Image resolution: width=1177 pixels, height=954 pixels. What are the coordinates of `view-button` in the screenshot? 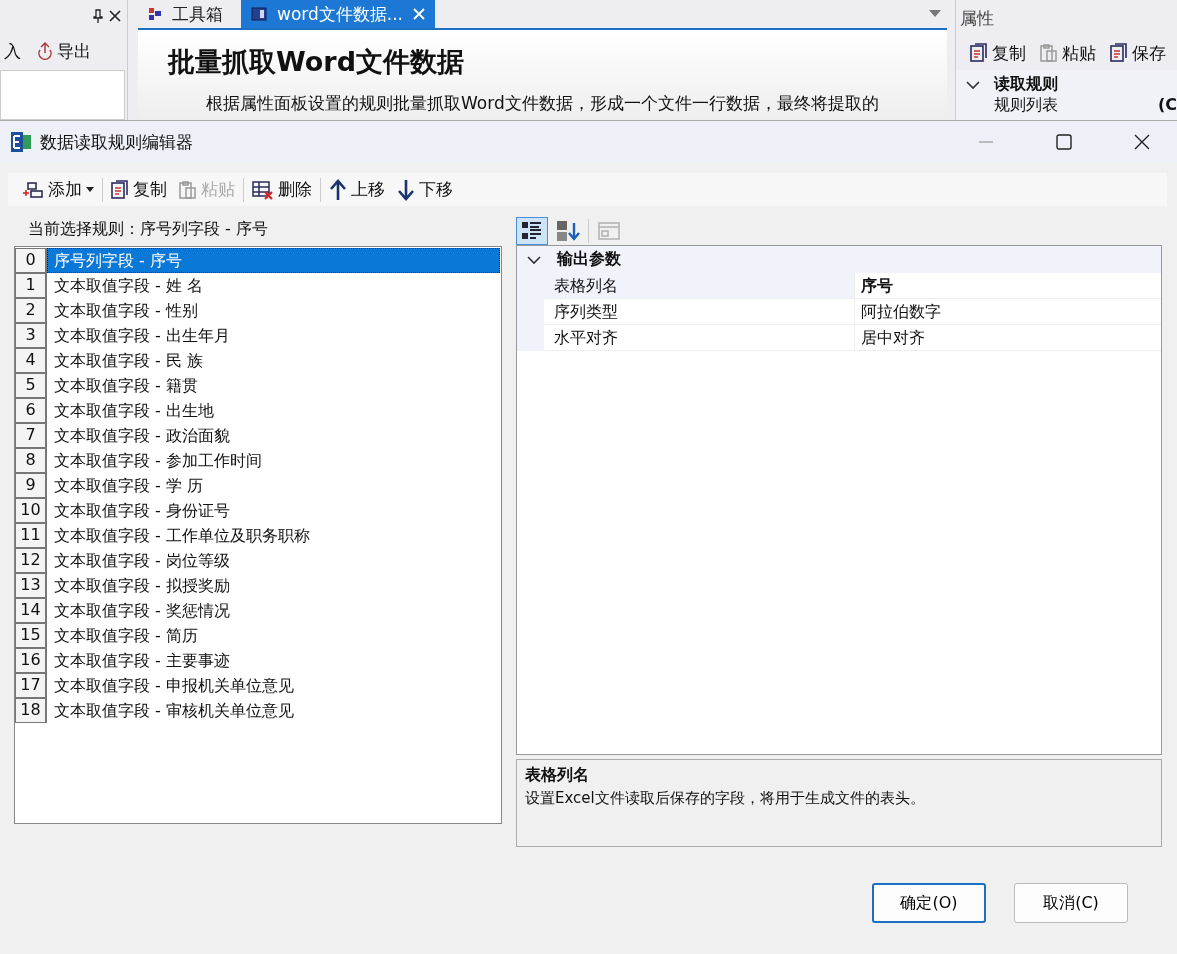 It's located at (532, 230).